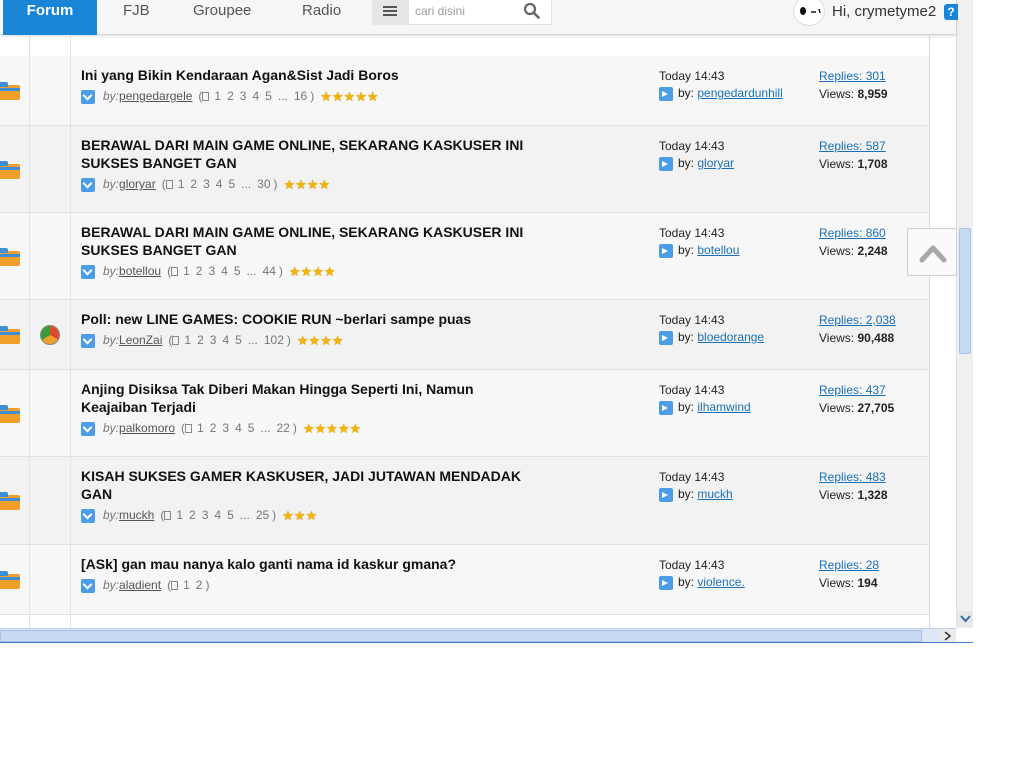  What do you see at coordinates (140, 271) in the screenshot?
I see `author-link: botellou` at bounding box center [140, 271].